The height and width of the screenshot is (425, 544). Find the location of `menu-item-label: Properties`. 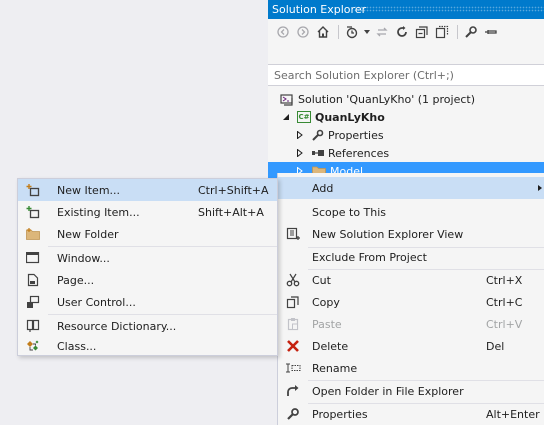

menu-item-label: Properties is located at coordinates (340, 414).